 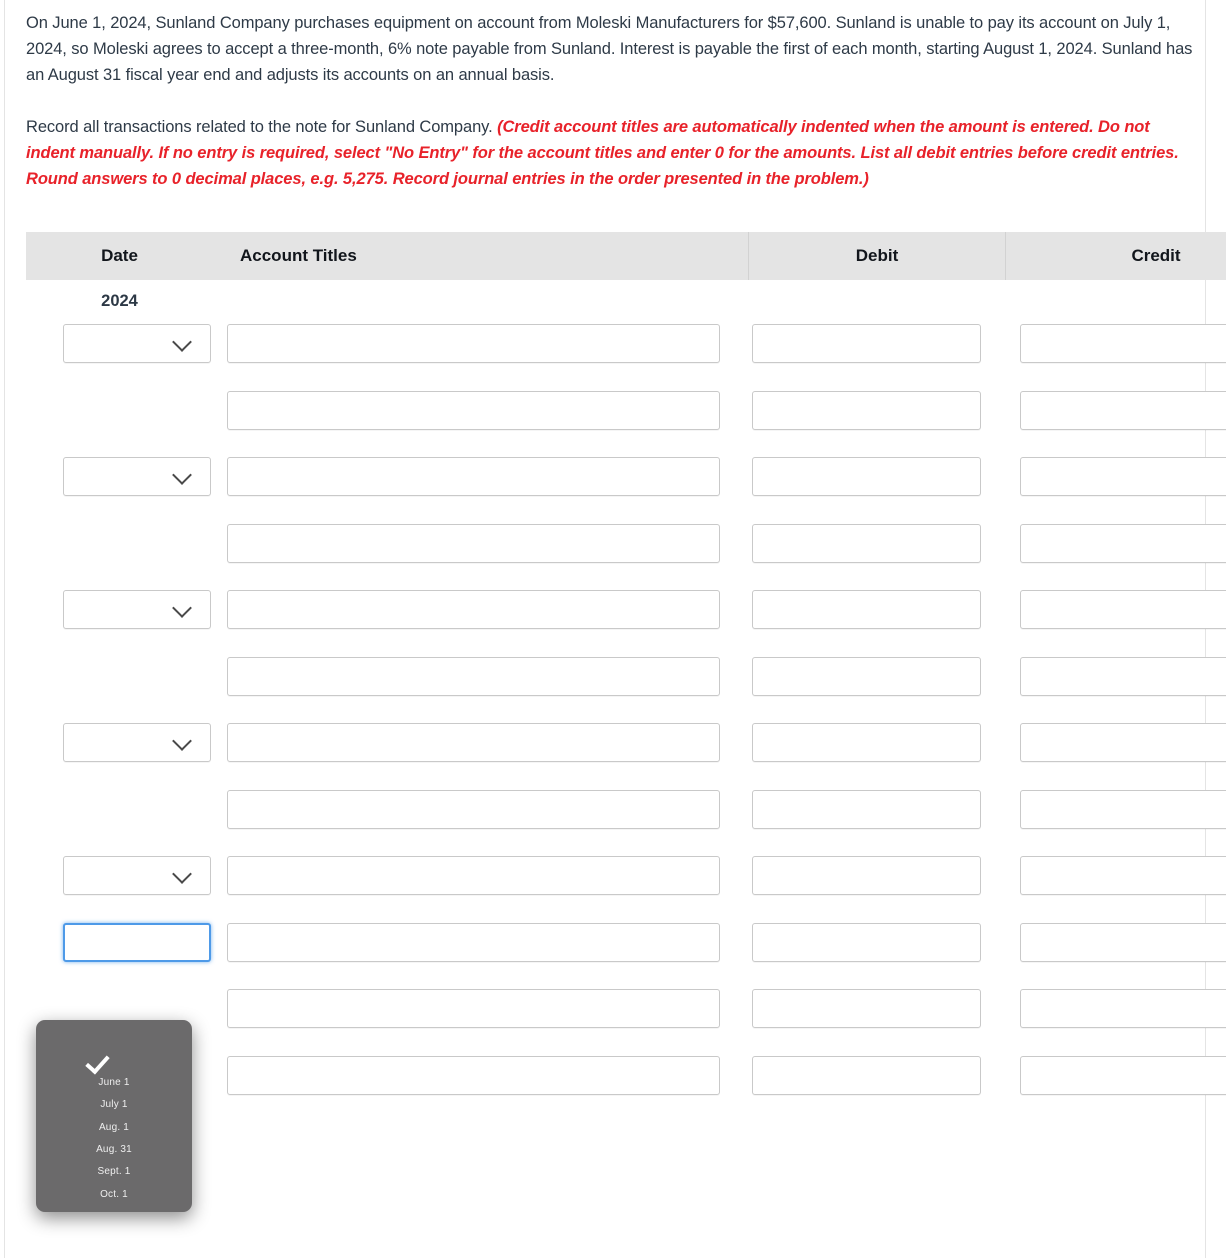 I want to click on date-select-5: June 1July 1Aug. 1Aug. 31Sept. 1Oct. 1, so click(x=137, y=609).